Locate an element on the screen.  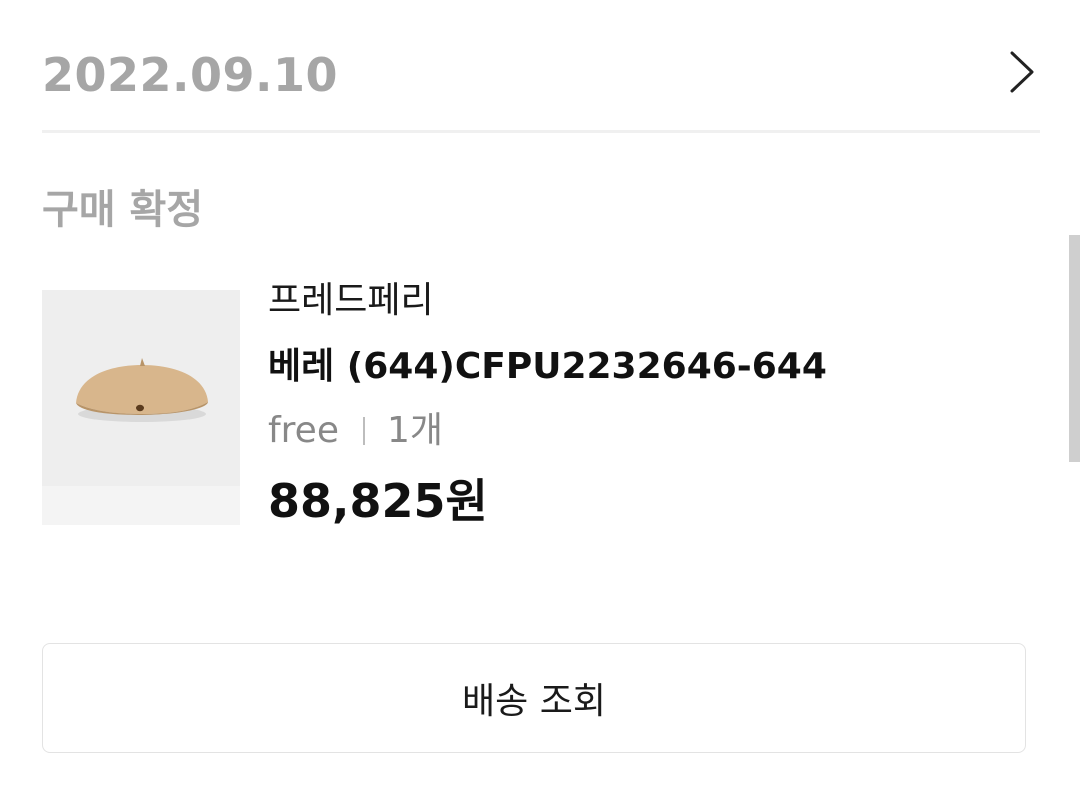
product-quantity: 1개 is located at coordinates (415, 430).